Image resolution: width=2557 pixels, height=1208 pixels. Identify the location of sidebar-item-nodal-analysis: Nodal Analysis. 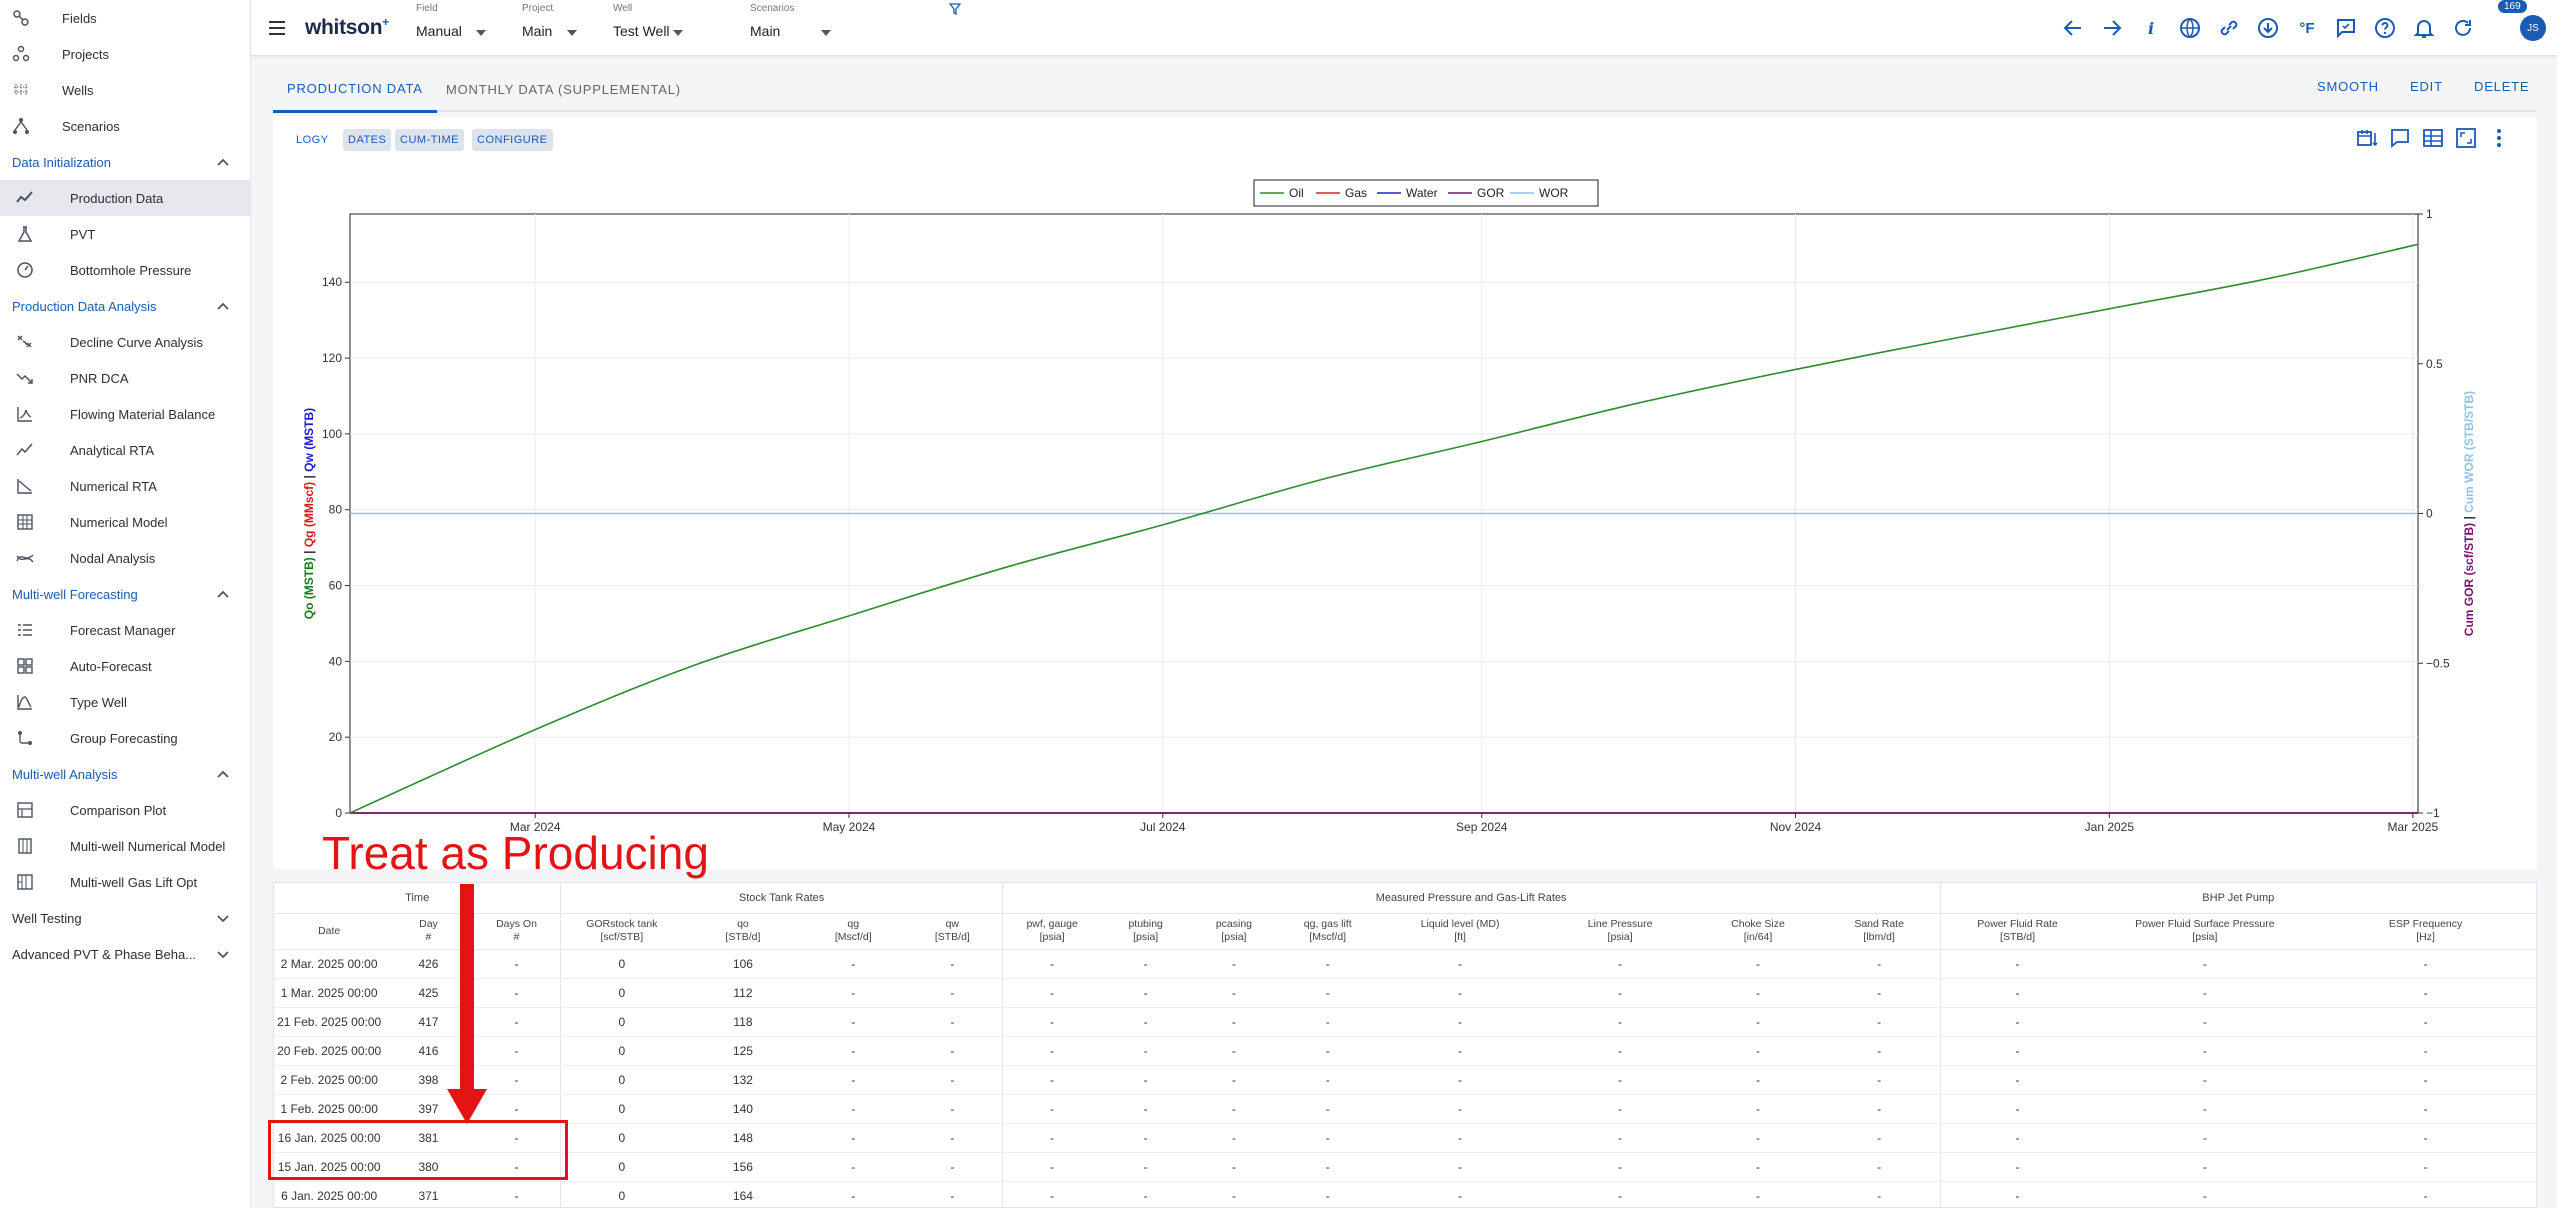
(125, 558).